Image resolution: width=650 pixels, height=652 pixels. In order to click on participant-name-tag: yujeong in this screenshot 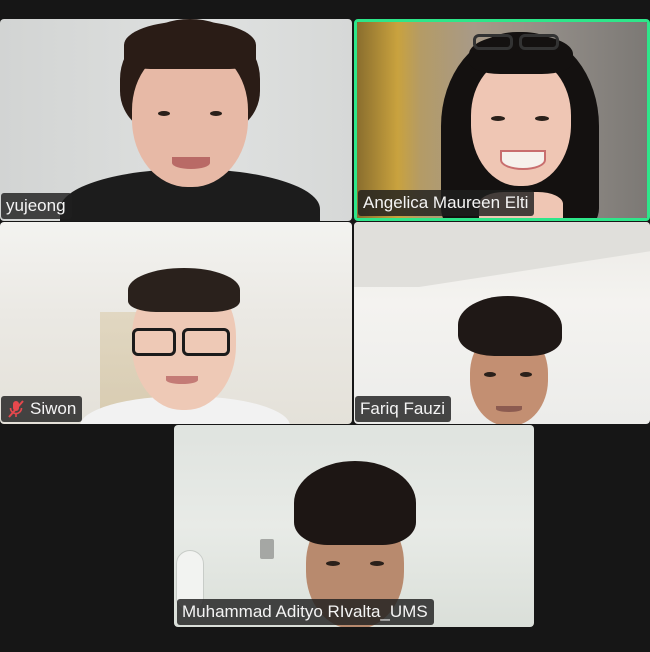, I will do `click(36, 206)`.